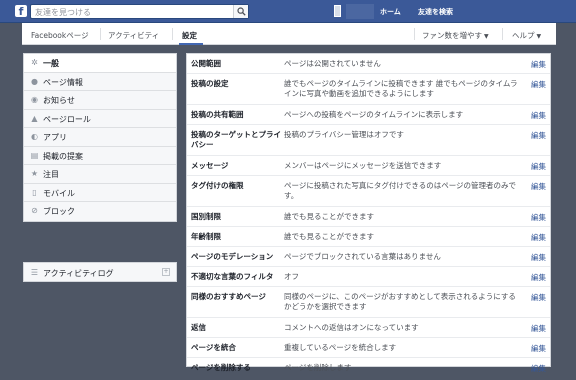 This screenshot has height=380, width=576. I want to click on avatar, so click(337, 11).